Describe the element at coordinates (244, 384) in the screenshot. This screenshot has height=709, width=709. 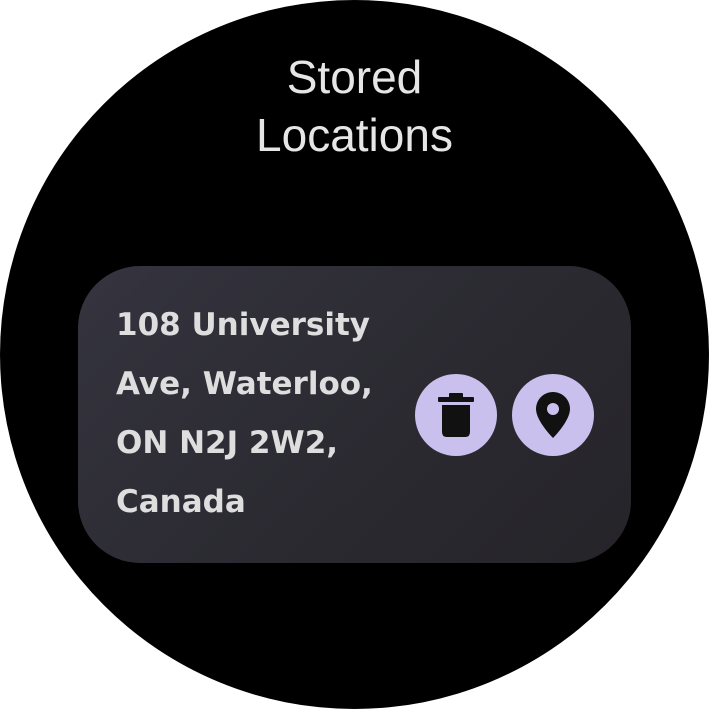
I see `address-line-2: Ave, Waterloo,` at that location.